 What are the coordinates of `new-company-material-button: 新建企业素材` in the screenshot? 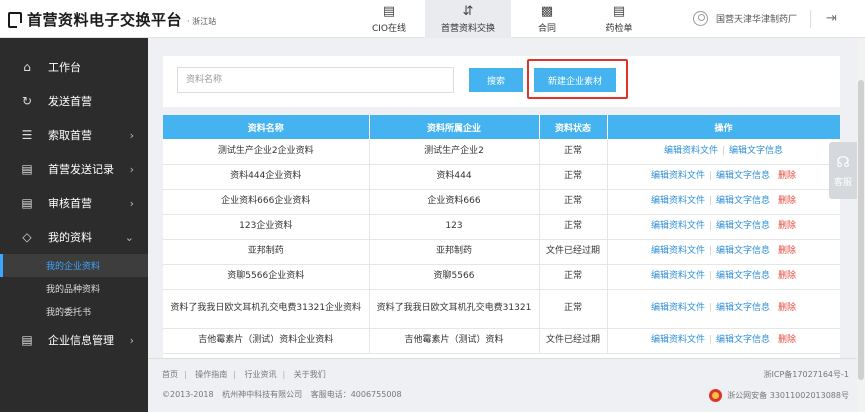 It's located at (575, 80).